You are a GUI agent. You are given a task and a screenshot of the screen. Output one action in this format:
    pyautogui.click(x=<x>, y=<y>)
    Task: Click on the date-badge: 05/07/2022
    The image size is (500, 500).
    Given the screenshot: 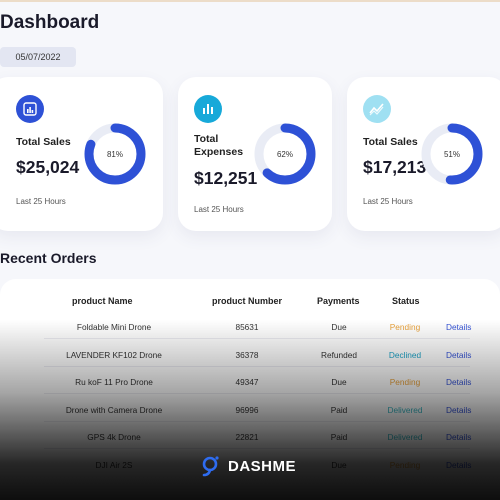 What is the action you would take?
    pyautogui.click(x=38, y=57)
    